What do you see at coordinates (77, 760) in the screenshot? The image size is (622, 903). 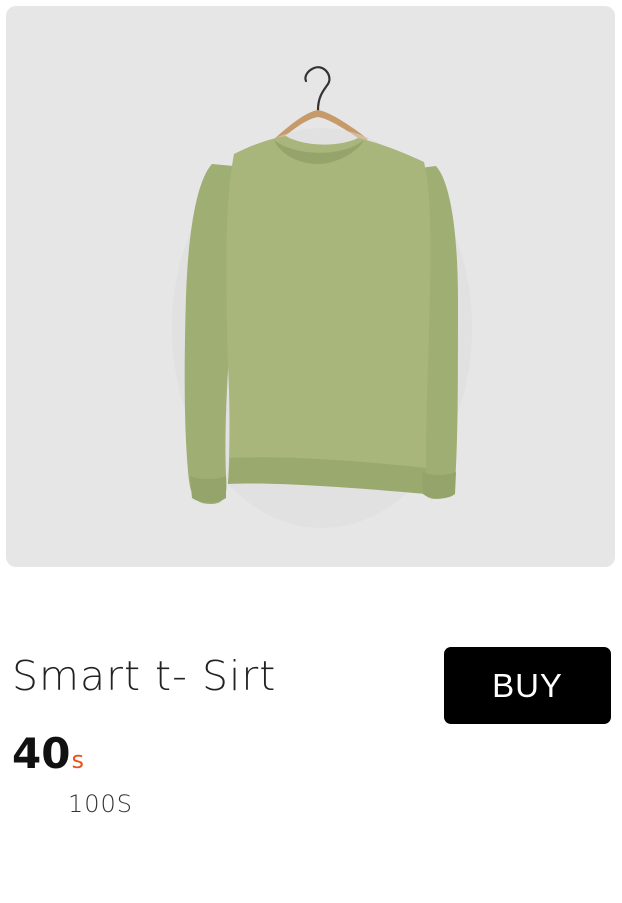 I see `price-currency: s` at bounding box center [77, 760].